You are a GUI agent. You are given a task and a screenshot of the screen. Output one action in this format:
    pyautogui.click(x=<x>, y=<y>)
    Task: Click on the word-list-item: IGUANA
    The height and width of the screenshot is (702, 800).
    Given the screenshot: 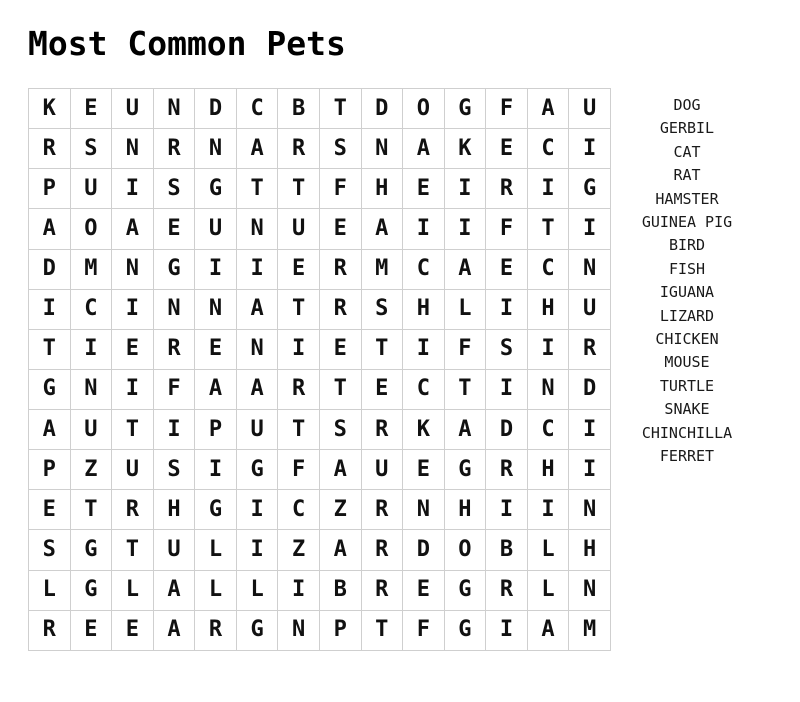 What is the action you would take?
    pyautogui.click(x=687, y=292)
    